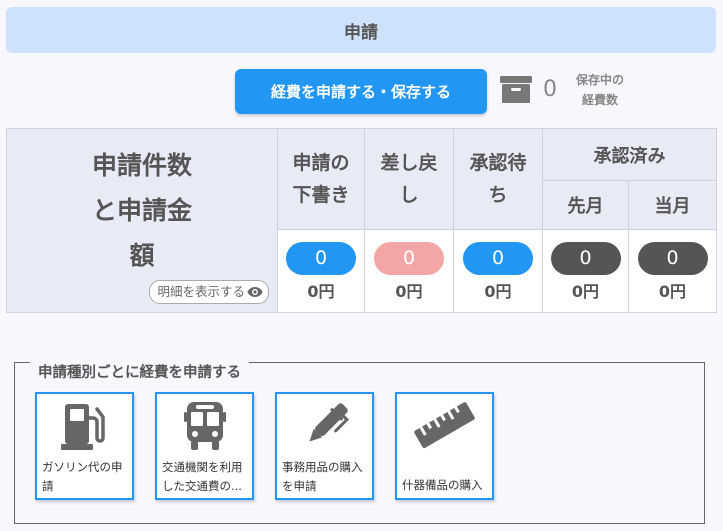  I want to click on category-card-label: ガソリン代の申請, so click(82, 476).